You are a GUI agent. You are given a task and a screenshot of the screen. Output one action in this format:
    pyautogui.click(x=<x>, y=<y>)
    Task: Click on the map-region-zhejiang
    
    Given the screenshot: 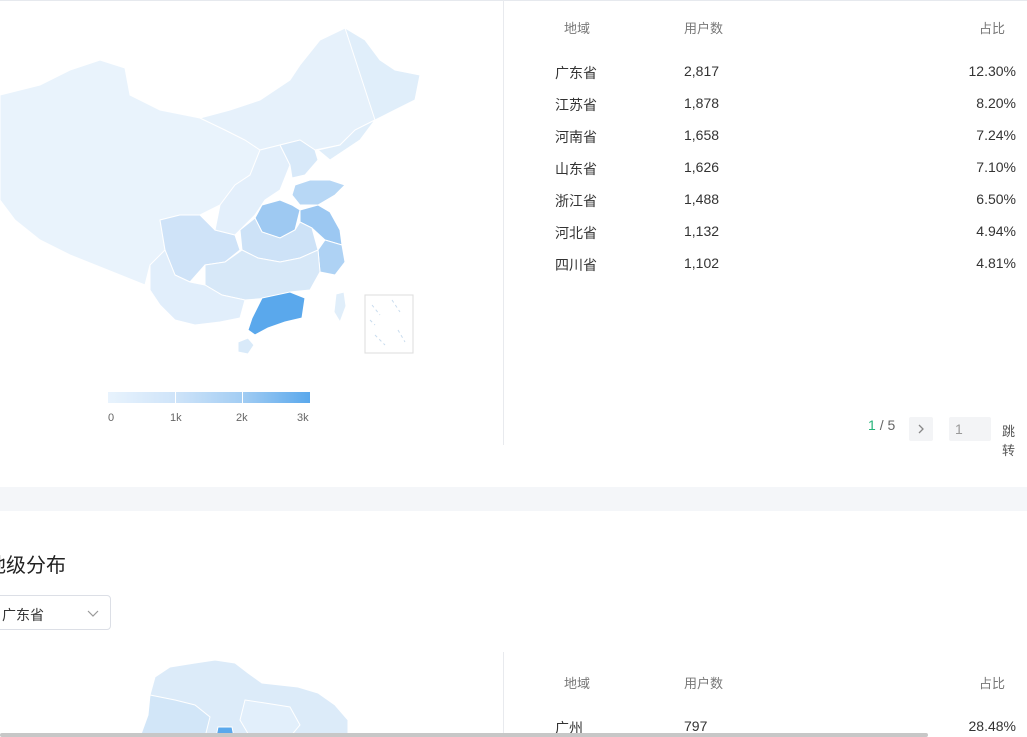 What is the action you would take?
    pyautogui.click(x=331, y=257)
    